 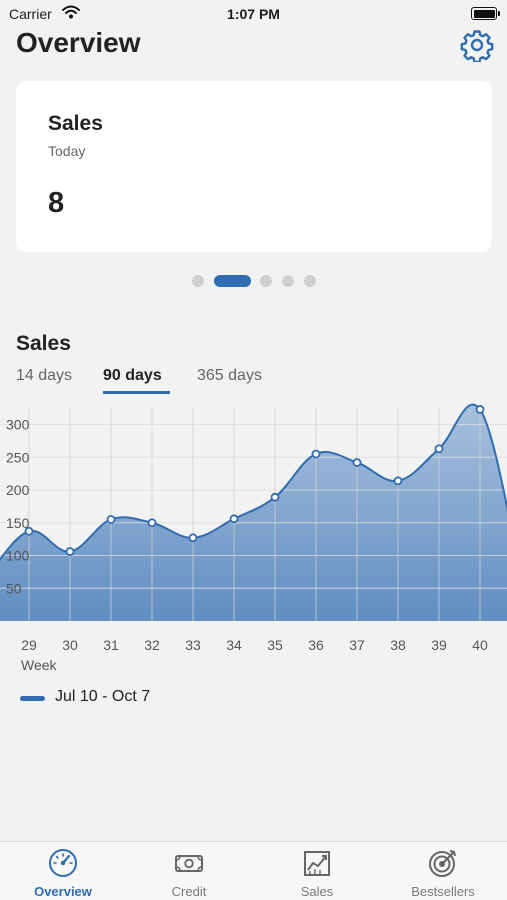 I want to click on tab-overview: Overview, so click(x=63, y=871).